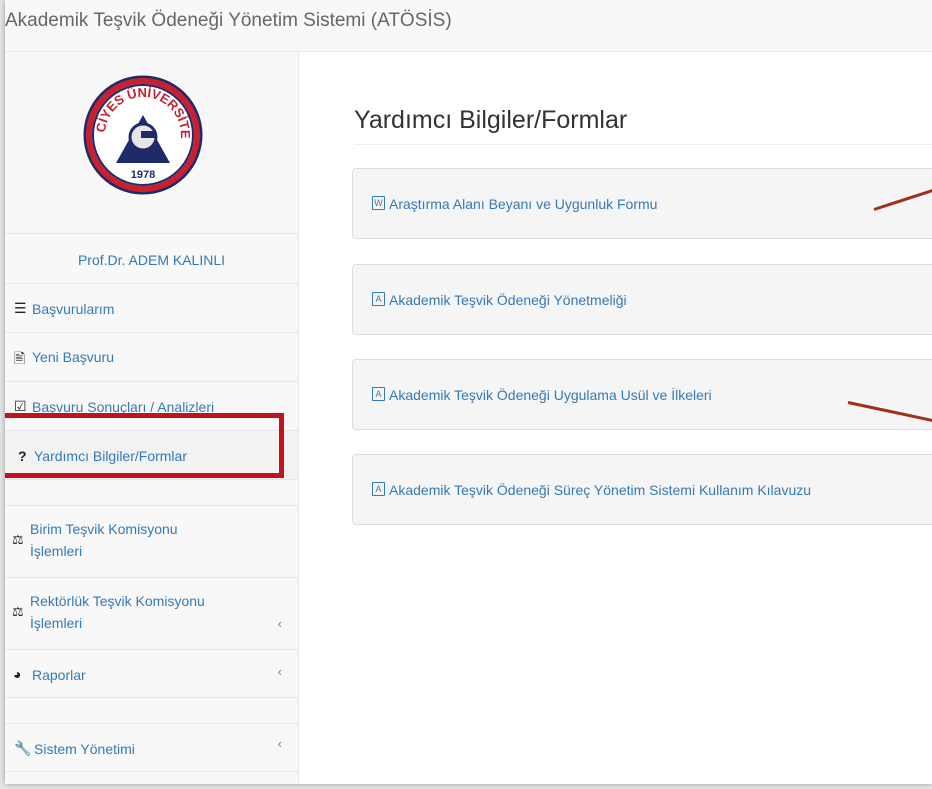  I want to click on sidebar-item-label: Birim Teşvik Komisyonu İşlemleri, so click(104, 540).